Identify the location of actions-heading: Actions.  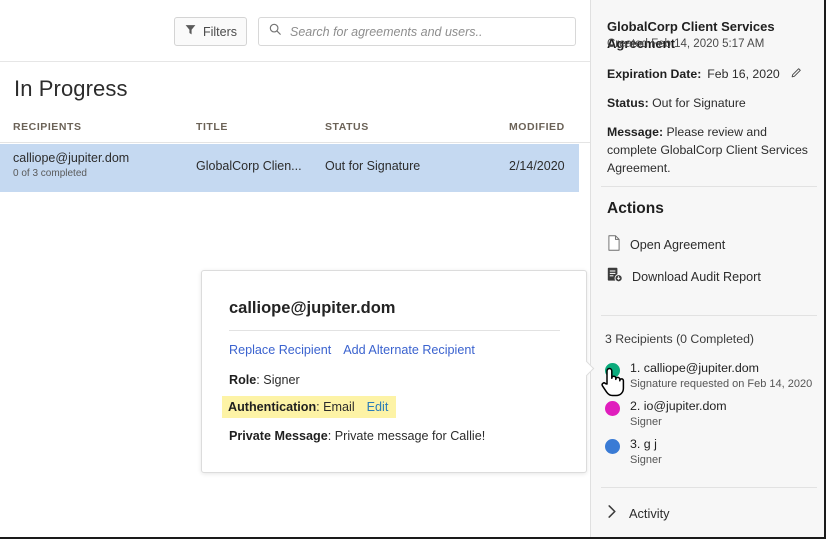
(635, 208).